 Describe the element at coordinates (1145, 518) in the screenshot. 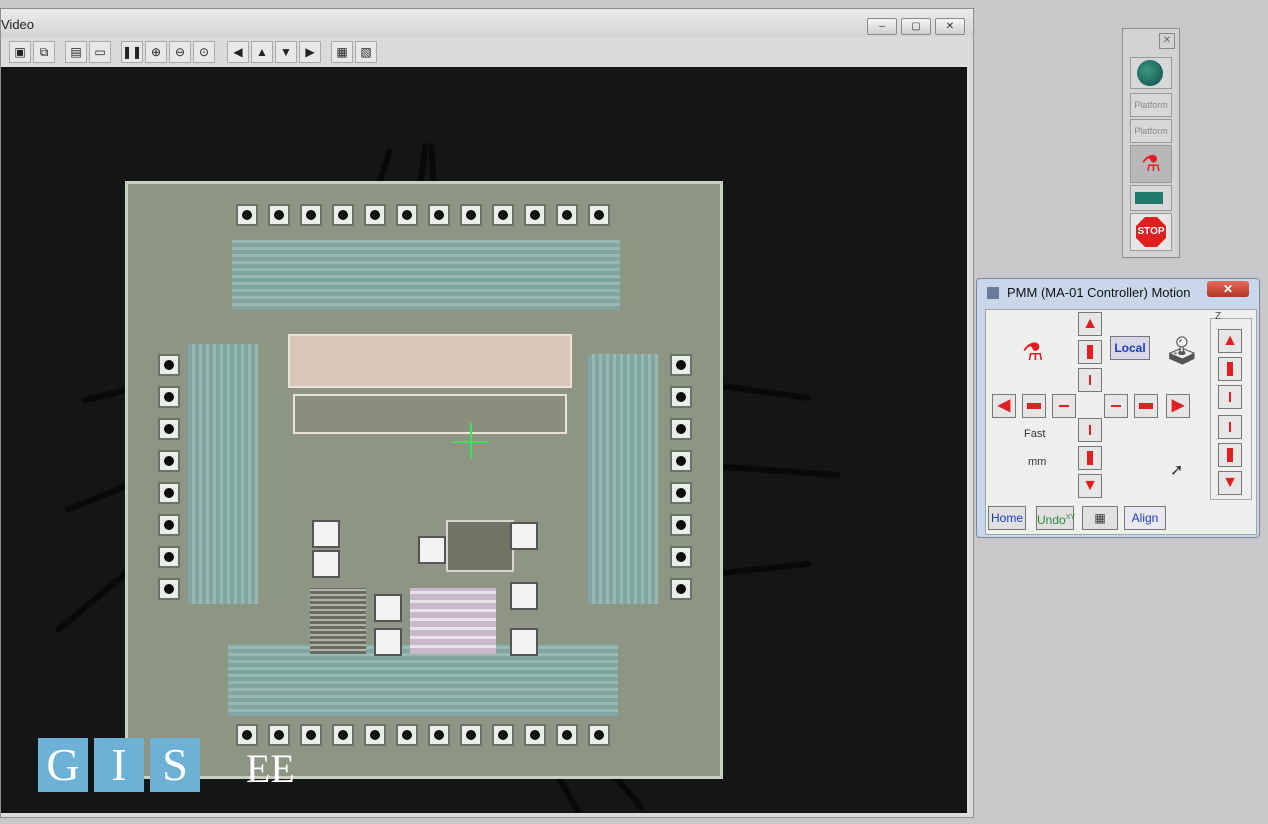

I see `align-button: Align` at that location.